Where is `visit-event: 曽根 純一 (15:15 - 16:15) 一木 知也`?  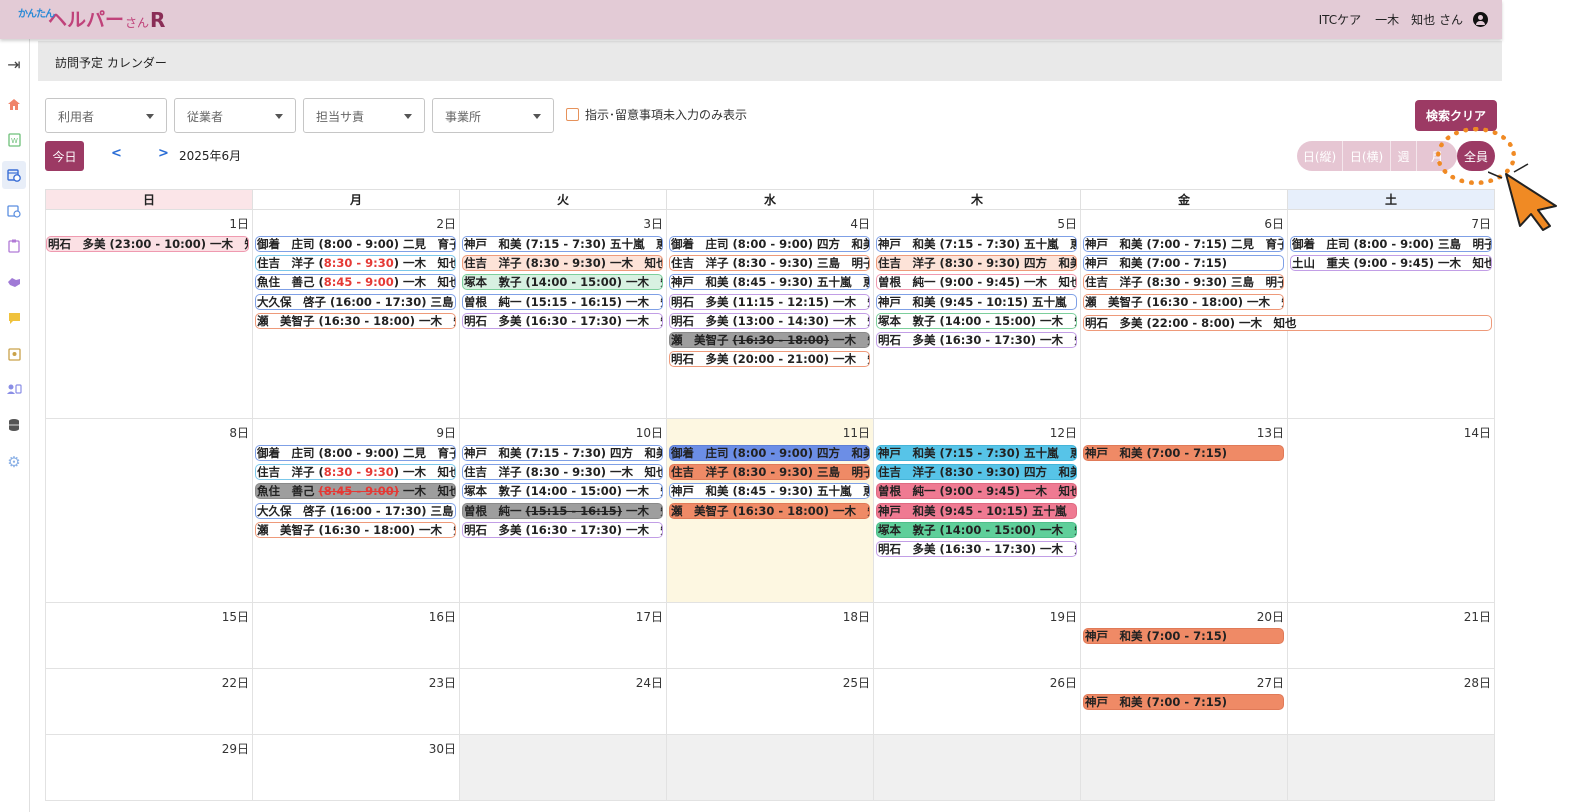 visit-event: 曽根 純一 (15:15 - 16:15) 一木 知也 is located at coordinates (562, 302).